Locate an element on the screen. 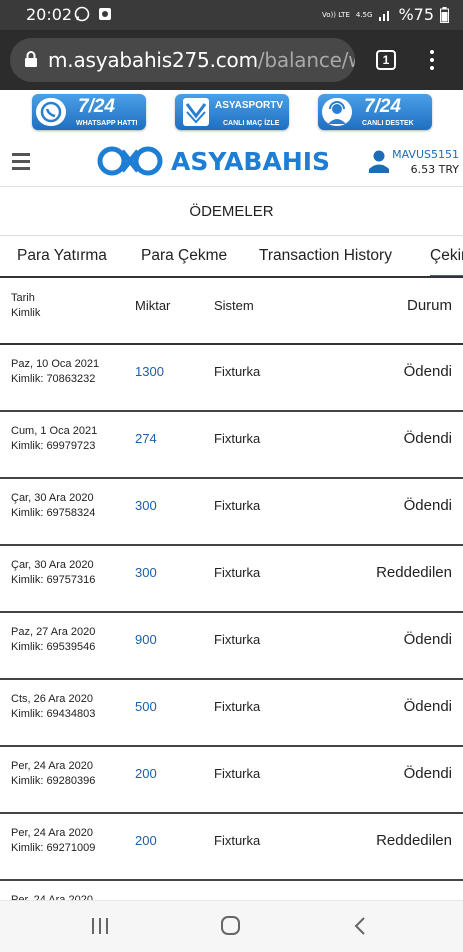 The image size is (463, 952). brand-logo: ASYABAHIS is located at coordinates (213, 161).